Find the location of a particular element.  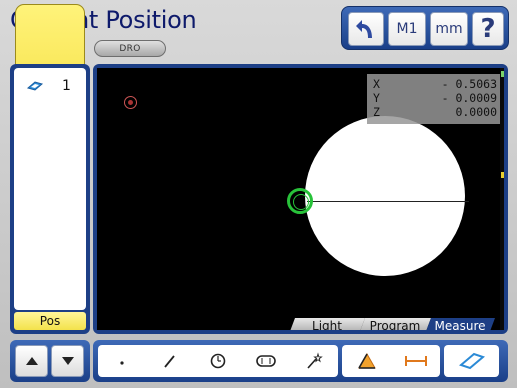

angle-tool-button is located at coordinates (366, 361).